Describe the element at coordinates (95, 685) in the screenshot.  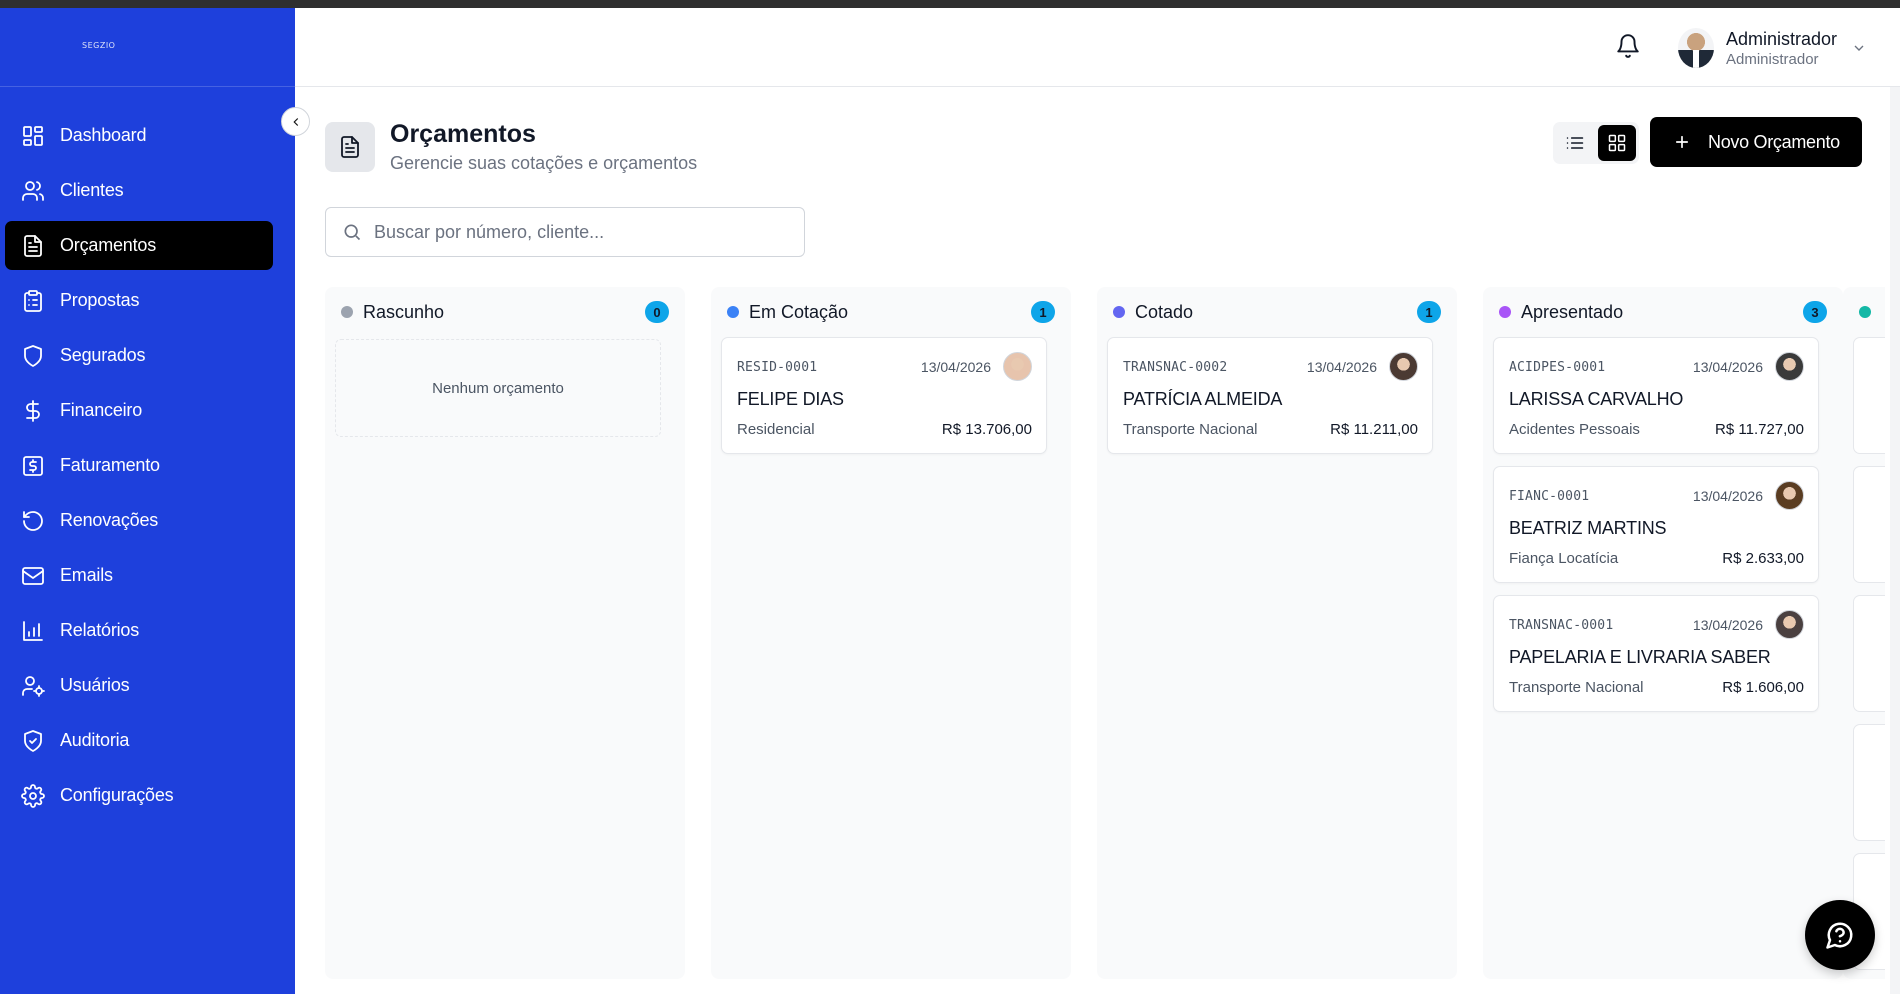
I see `sidebar-item-label: Usuários` at that location.